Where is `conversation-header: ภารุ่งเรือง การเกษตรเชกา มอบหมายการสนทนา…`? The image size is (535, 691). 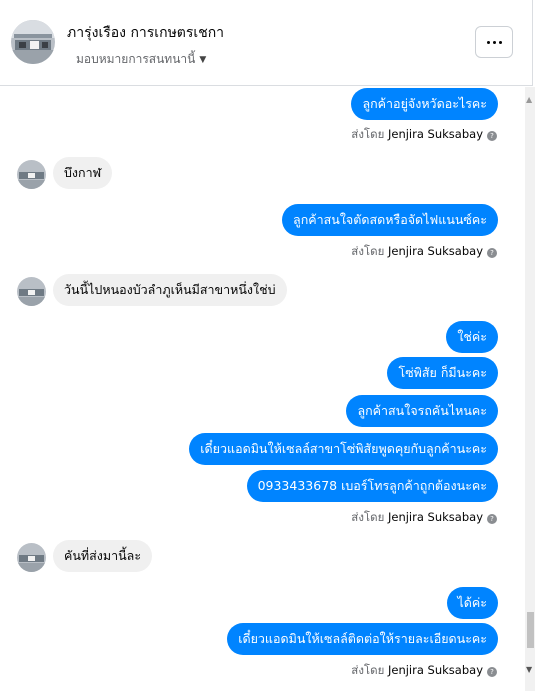 conversation-header: ภารุ่งเรือง การเกษตรเชกา มอบหมายการสนทนา… is located at coordinates (266, 43).